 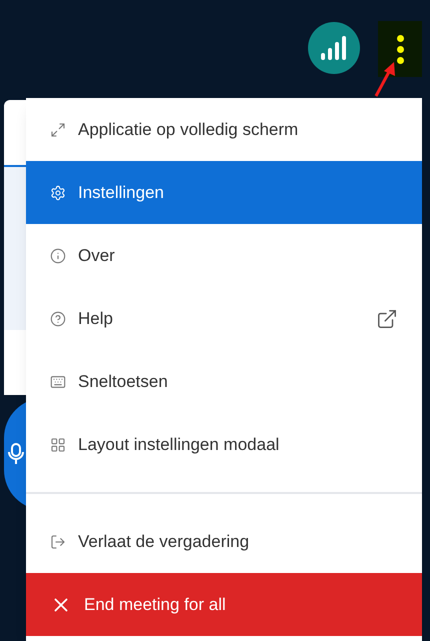 What do you see at coordinates (224, 444) in the screenshot?
I see `menu-item: Layout instellingen modaal` at bounding box center [224, 444].